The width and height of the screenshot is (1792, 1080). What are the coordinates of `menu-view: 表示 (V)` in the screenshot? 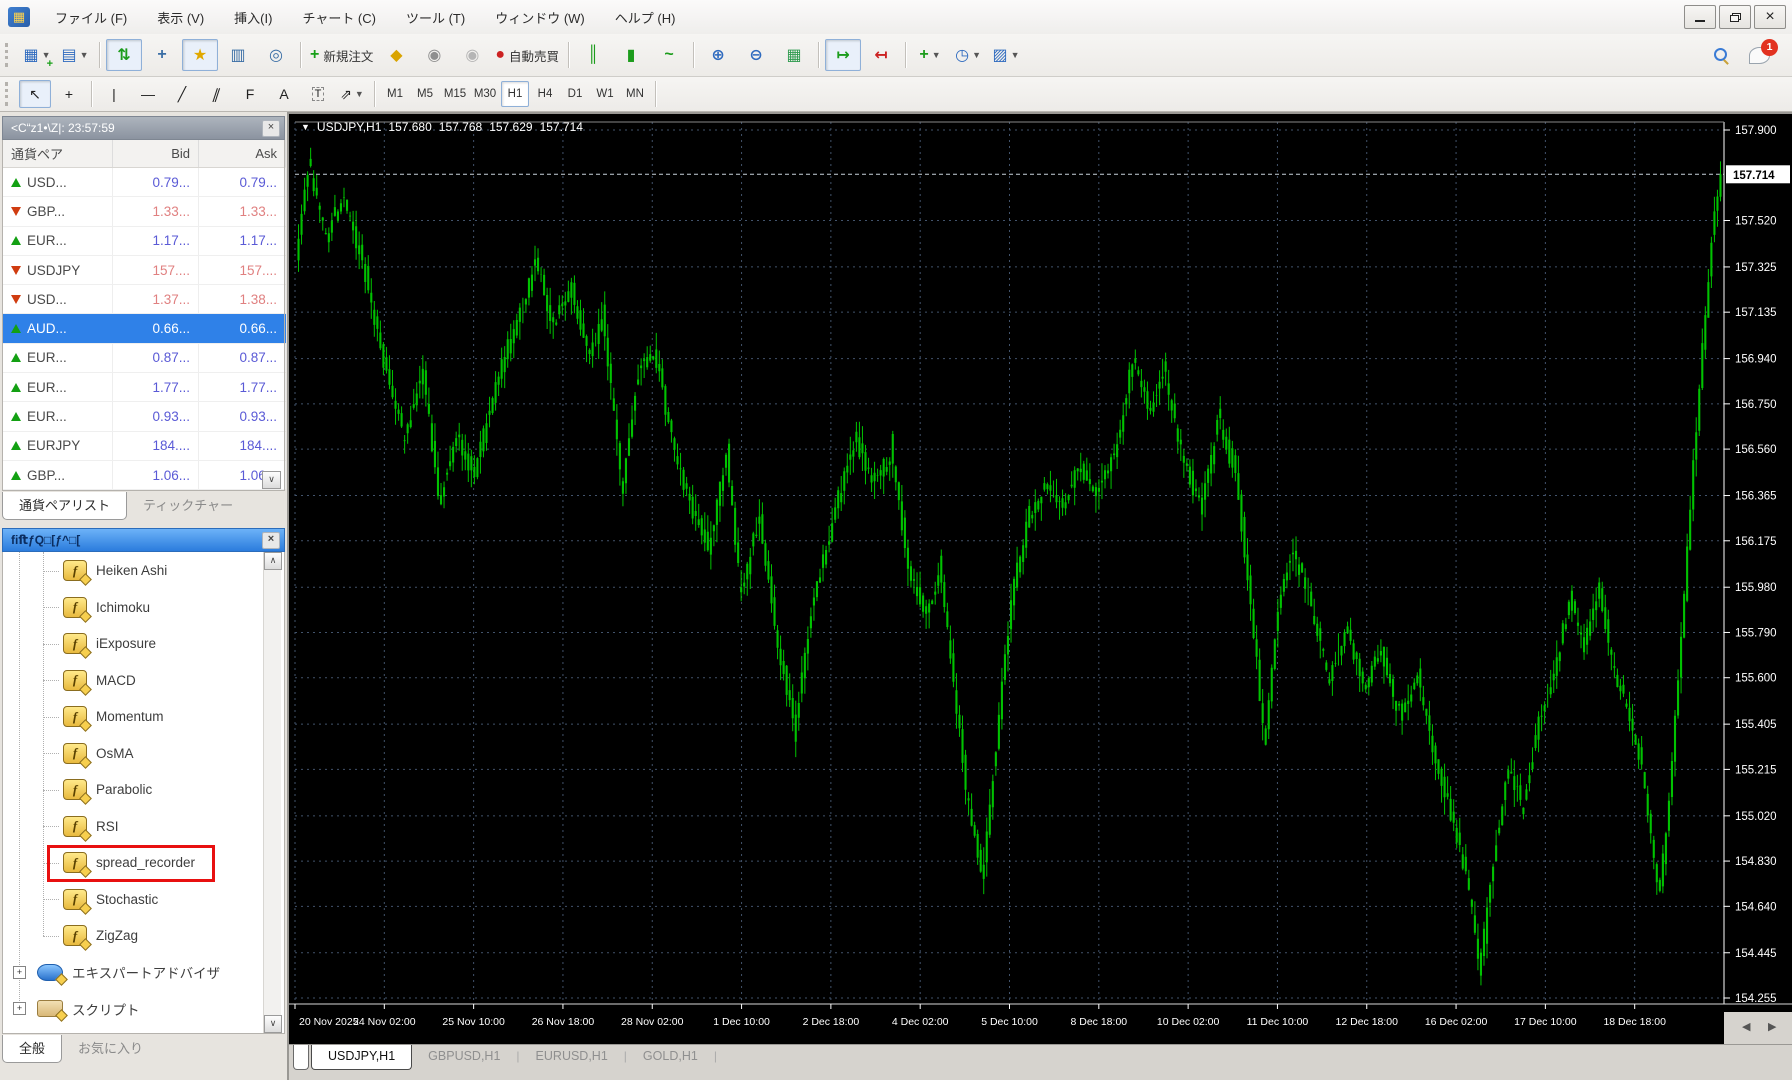 It's located at (180, 17).